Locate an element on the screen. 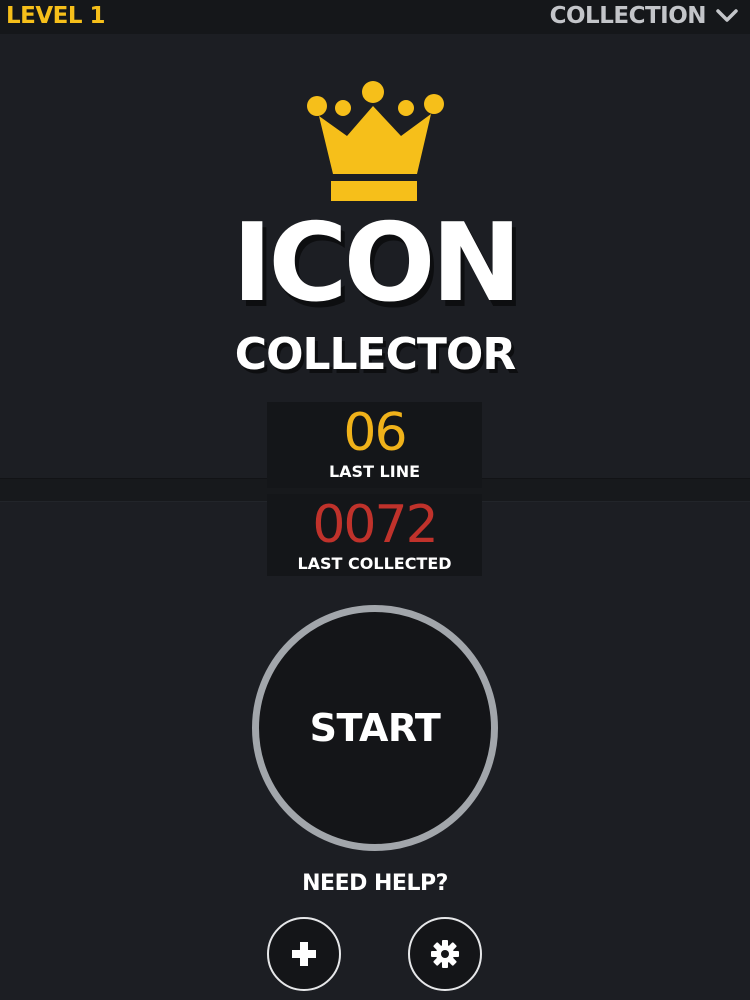  last-line-panel: 06 LAST LINE is located at coordinates (374, 445).